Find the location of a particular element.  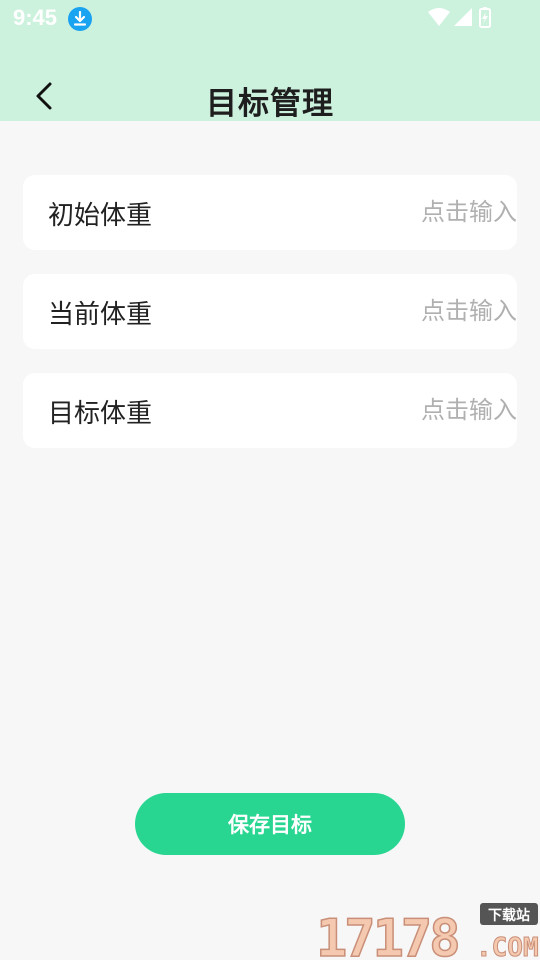

status-icons is located at coordinates (464, 18).